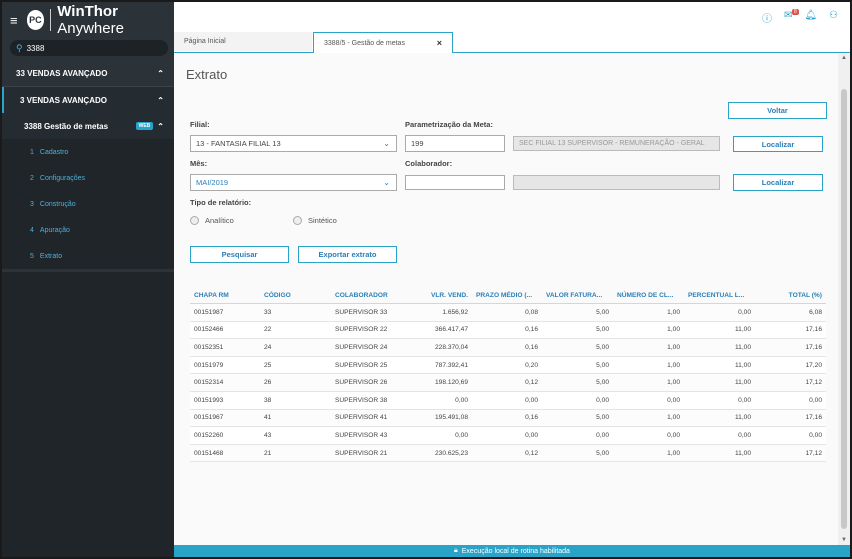  Describe the element at coordinates (844, 58) in the screenshot. I see `scroll-up-icon: ▲` at that location.